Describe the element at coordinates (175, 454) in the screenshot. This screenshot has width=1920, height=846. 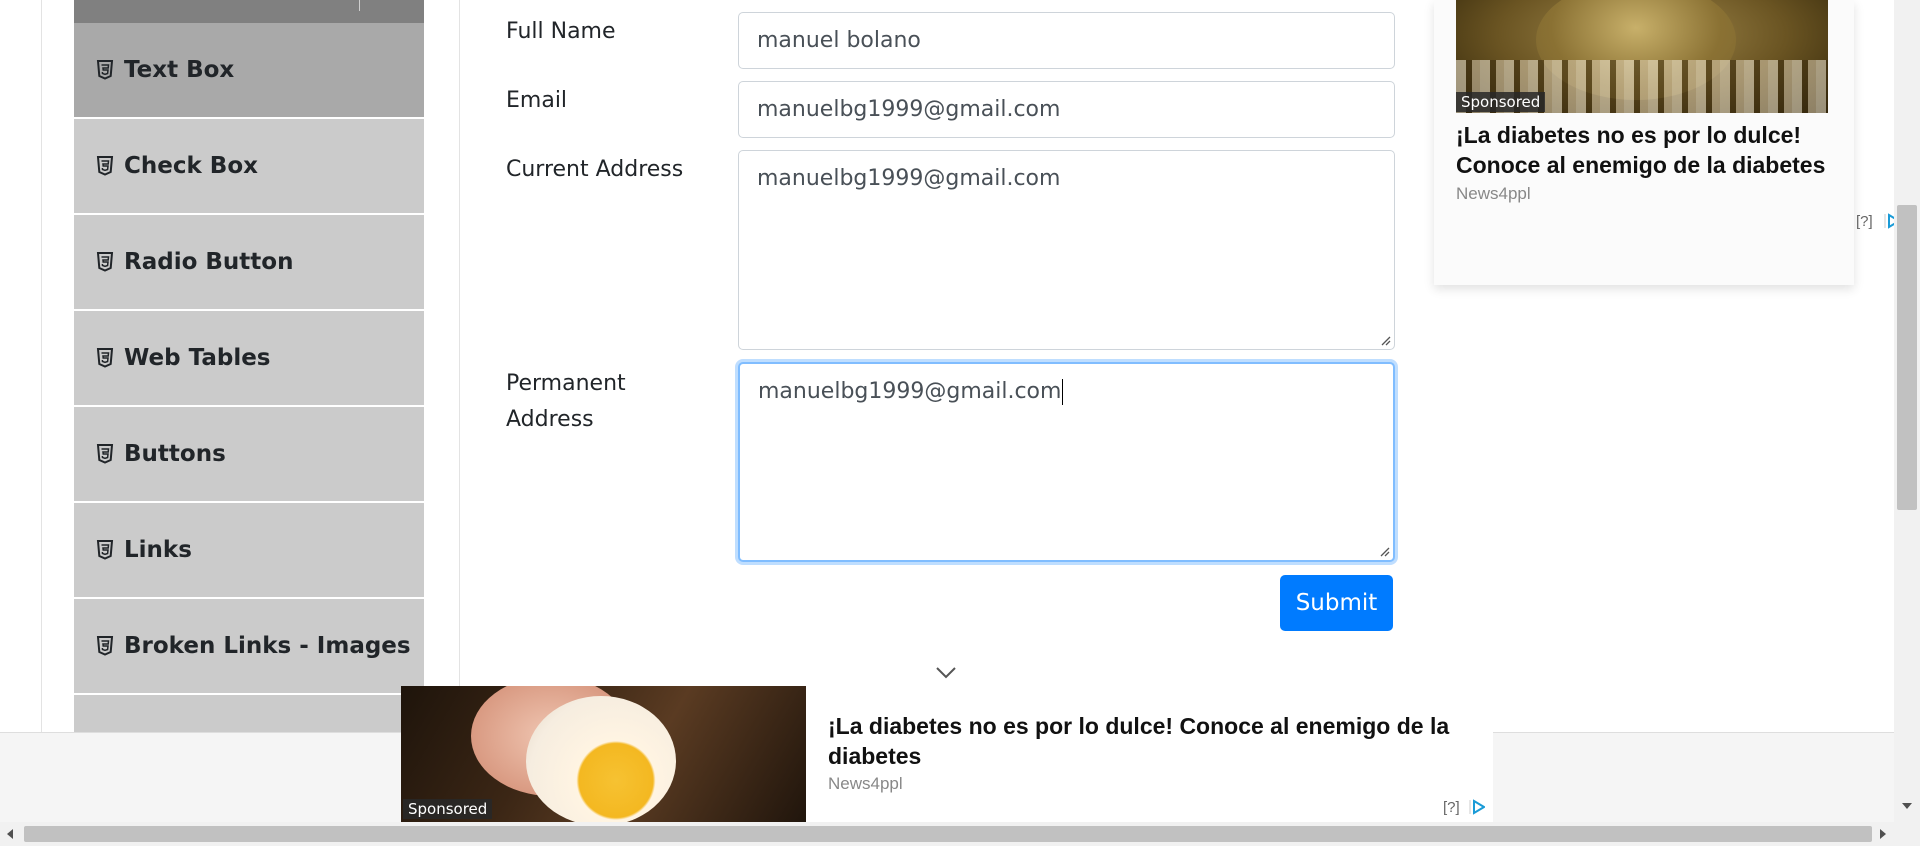
I see `sidebar-item-label: Buttons` at that location.